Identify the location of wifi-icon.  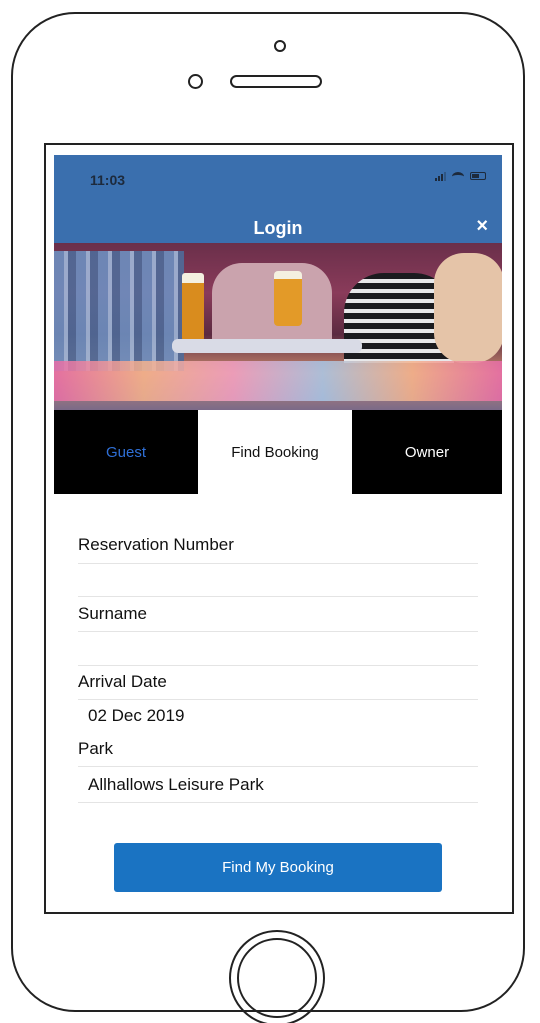
(458, 176).